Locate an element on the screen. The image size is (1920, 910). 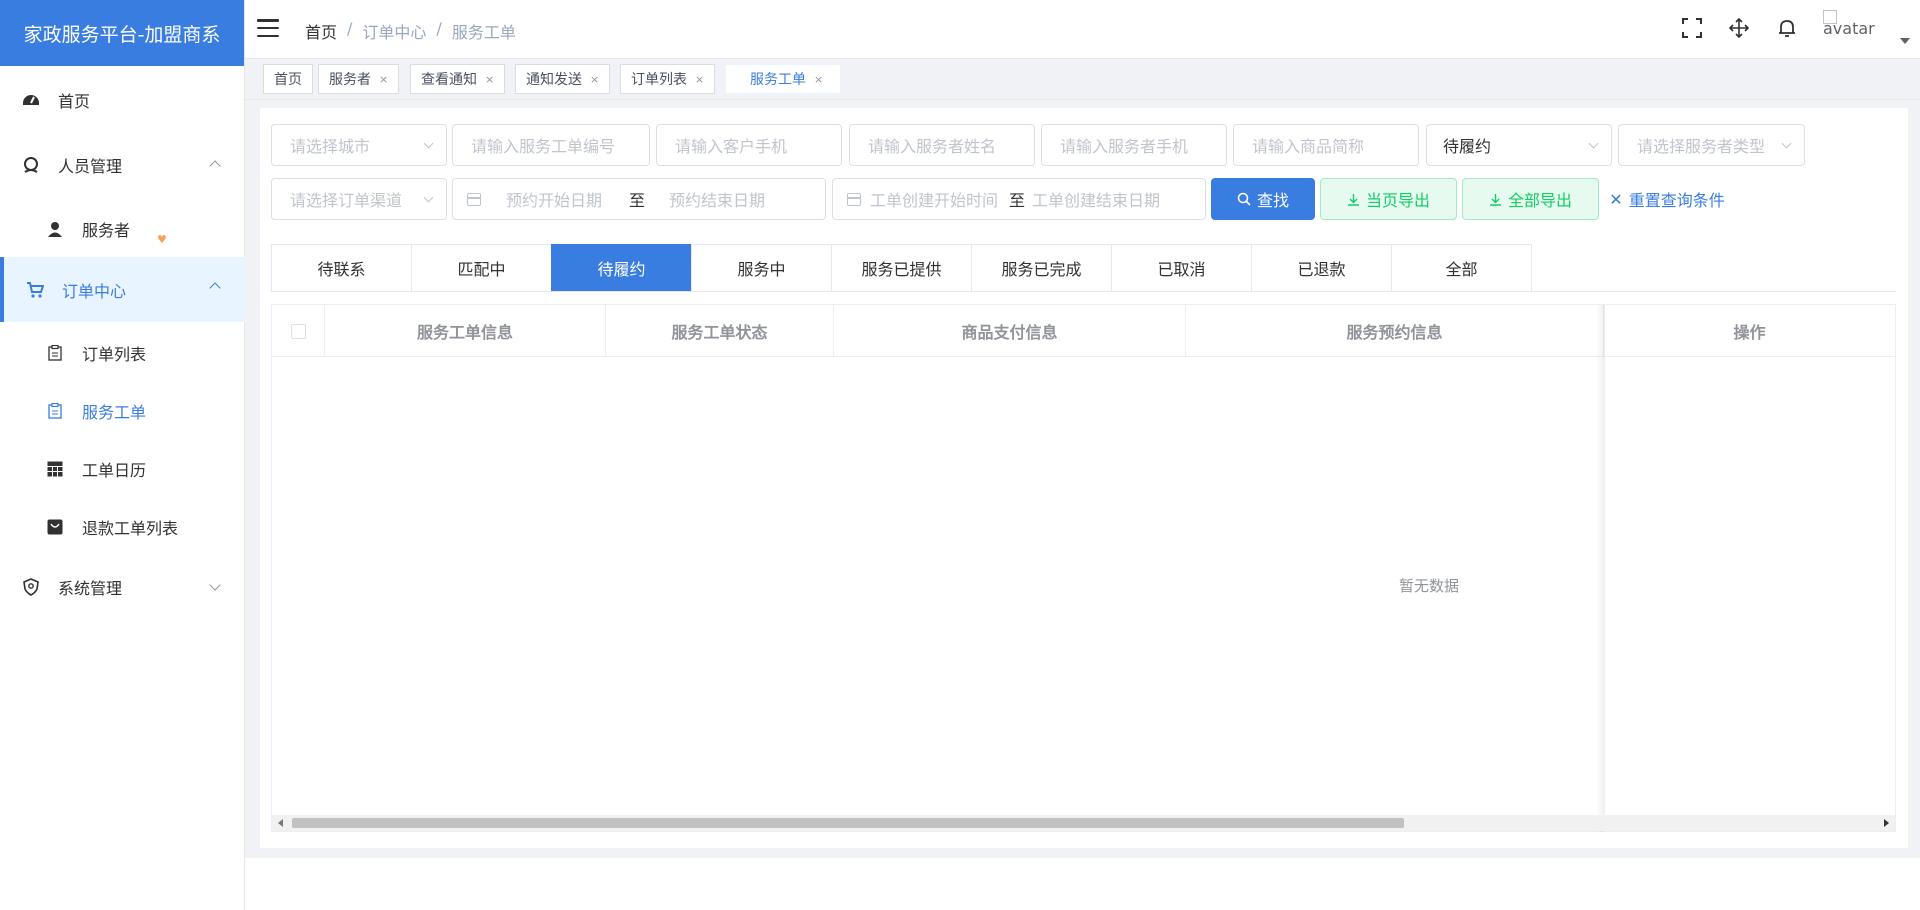
range-separator: 至 is located at coordinates (637, 200).